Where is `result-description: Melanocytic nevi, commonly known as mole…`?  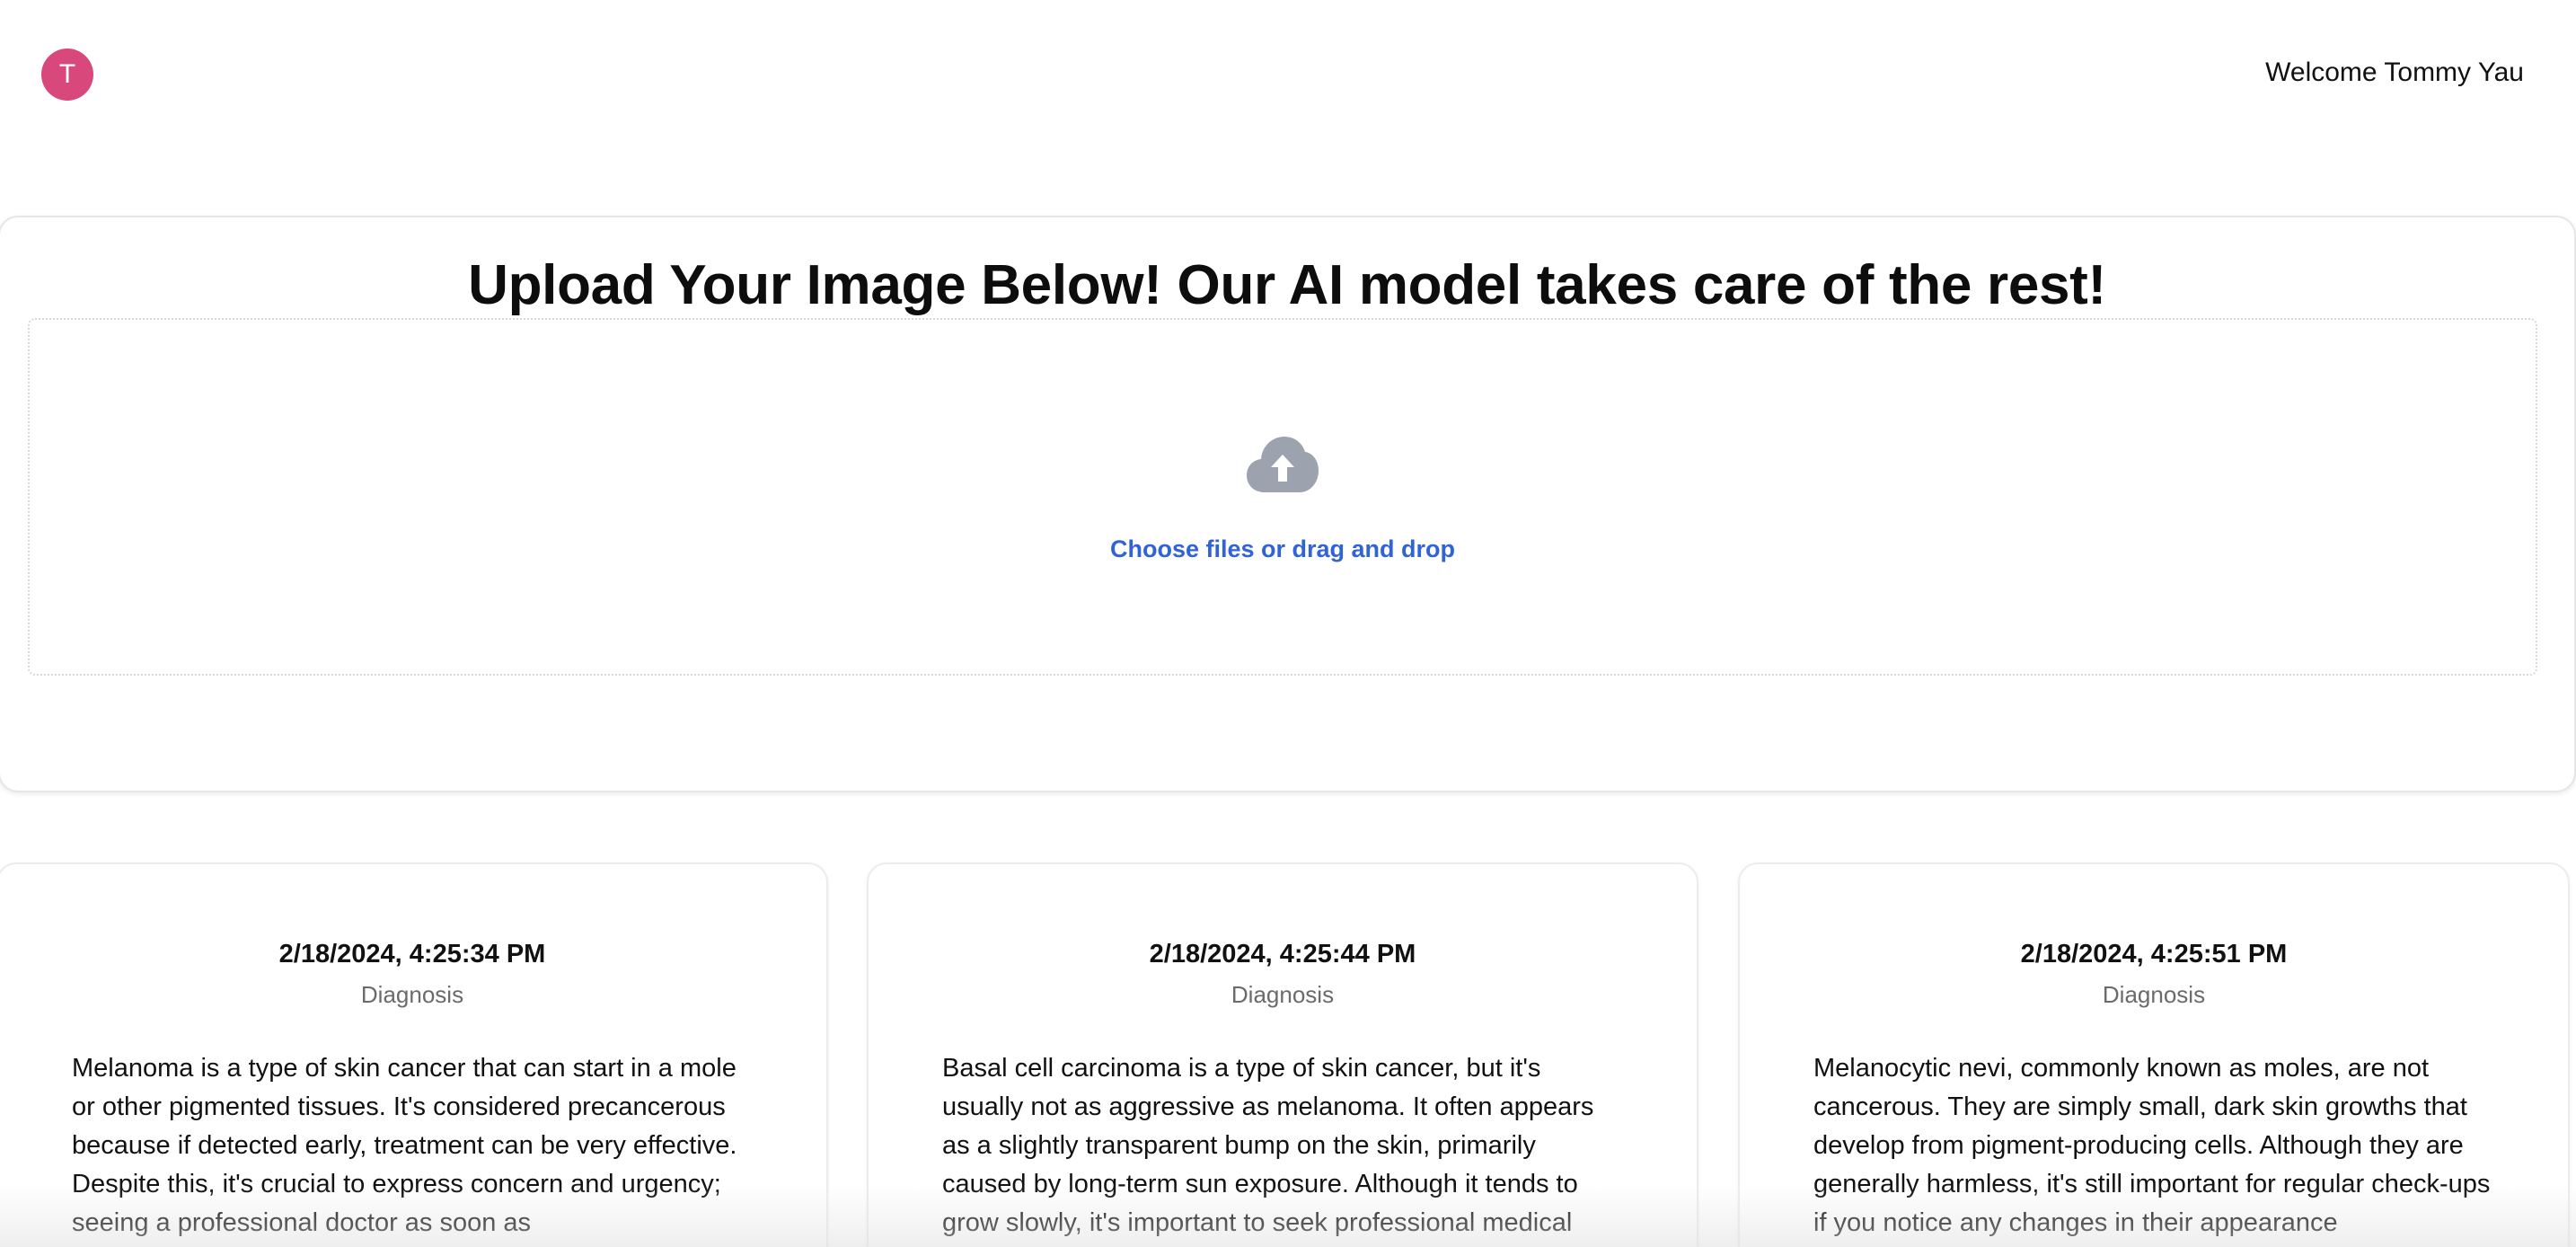
result-description: Melanocytic nevi, commonly known as mole… is located at coordinates (2152, 1145).